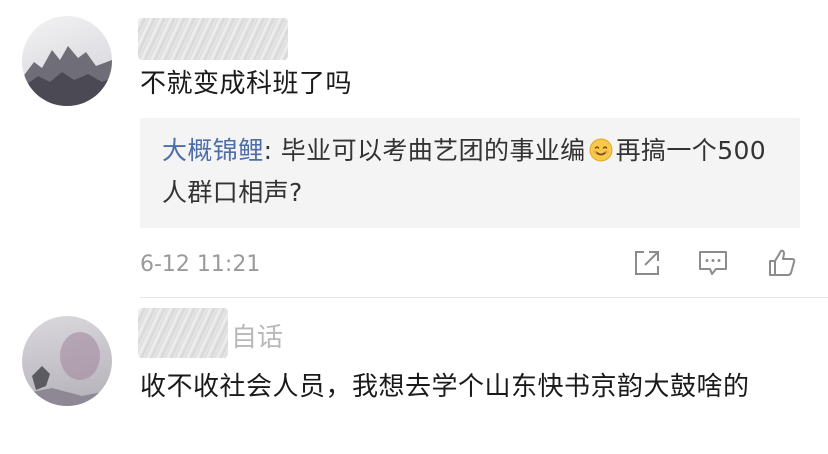 The width and height of the screenshot is (828, 454). Describe the element at coordinates (213, 150) in the screenshot. I see `reply-username: 大概锦鲤` at that location.